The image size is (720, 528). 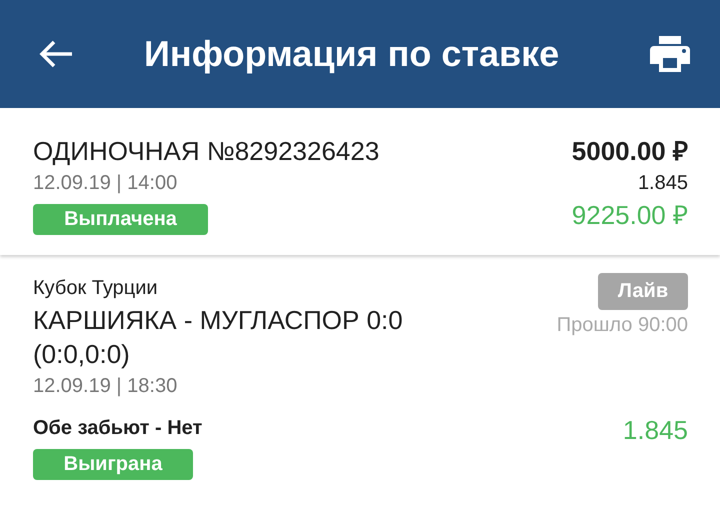 I want to click on screen-title: Информация по ставке, so click(x=352, y=54).